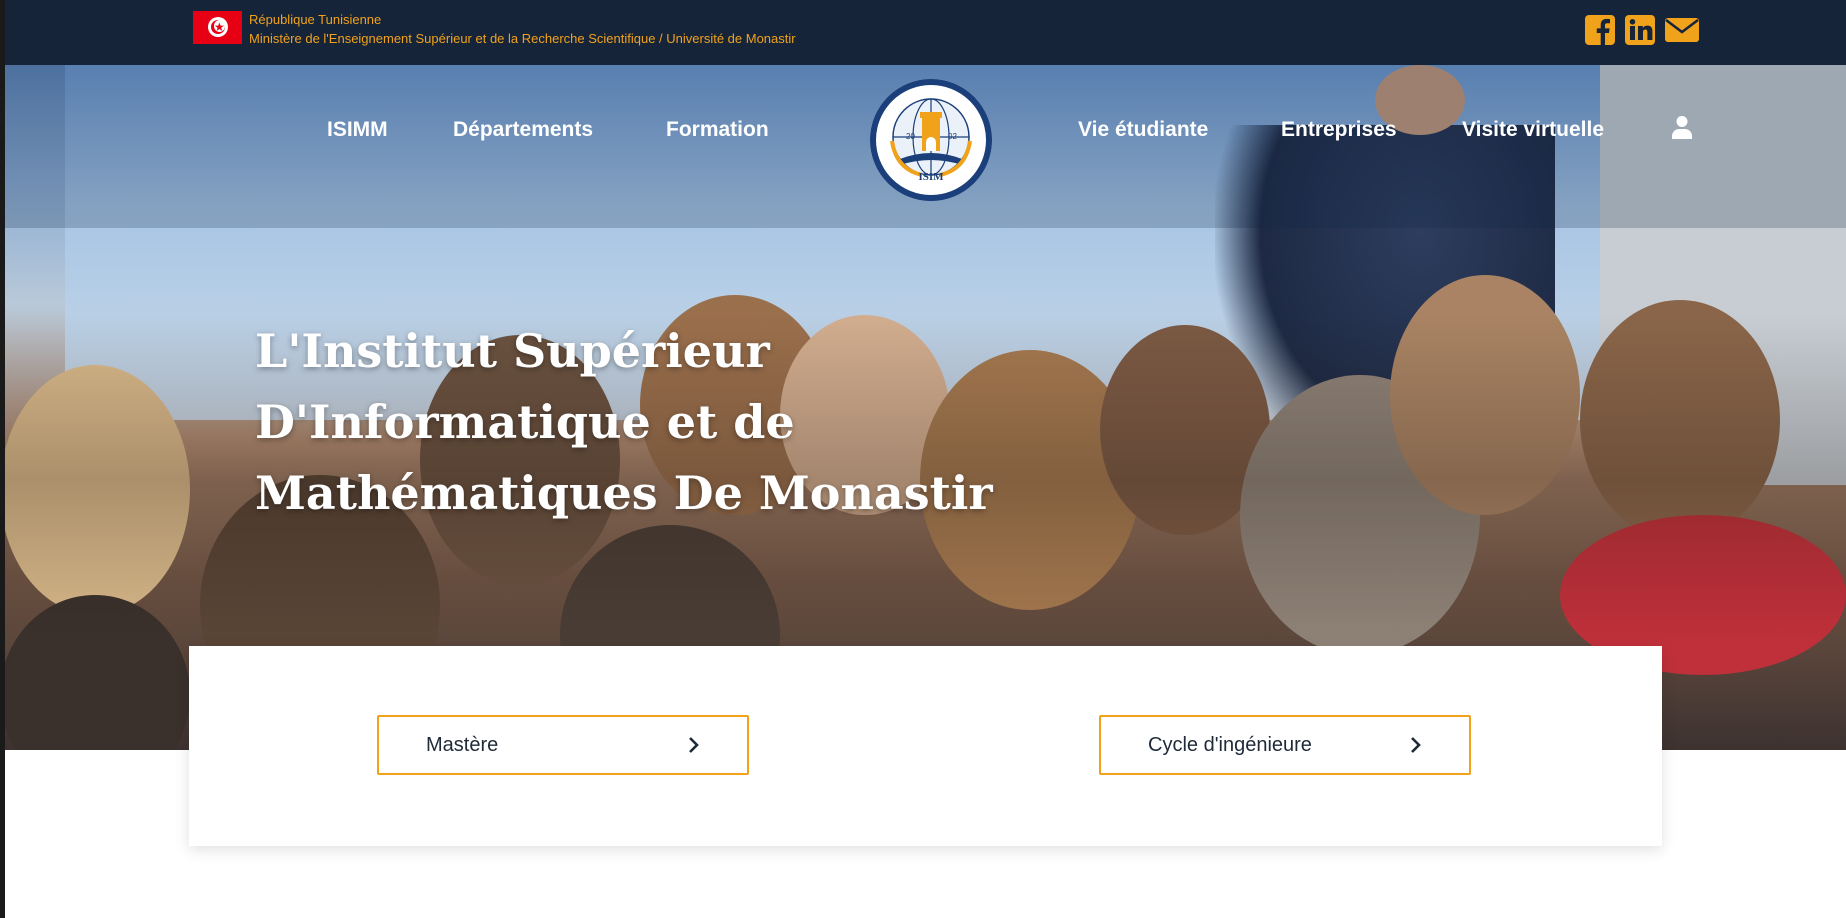 The width and height of the screenshot is (1846, 918). Describe the element at coordinates (512, 351) in the screenshot. I see `hero-title-line: L'Institut Supérieur` at that location.